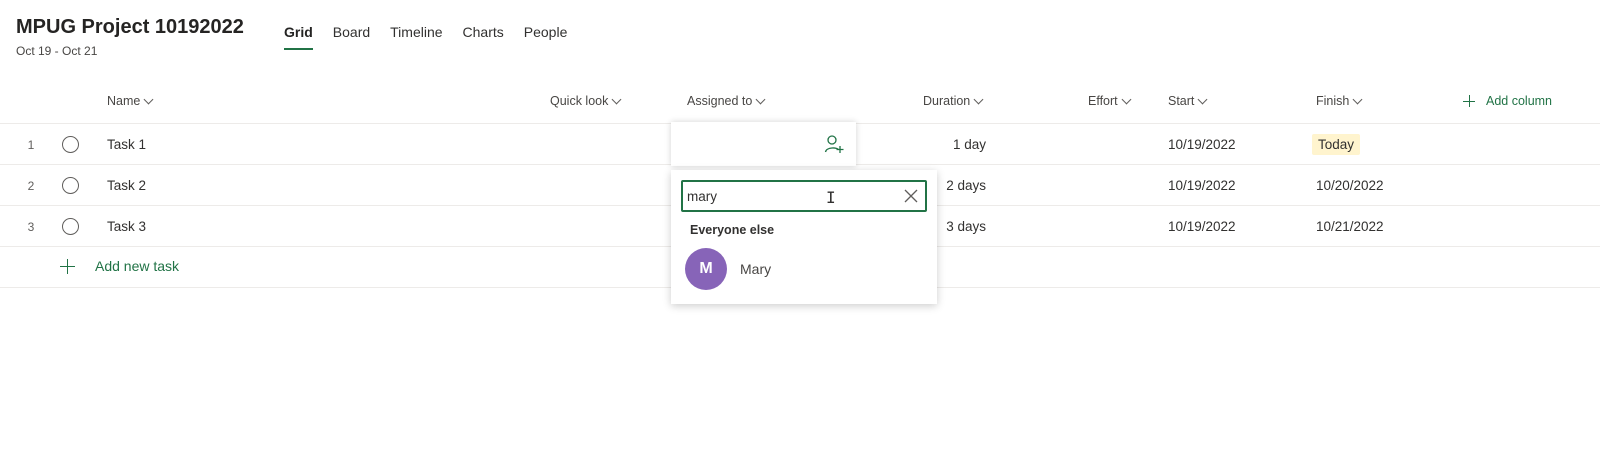 This screenshot has width=1600, height=453. Describe the element at coordinates (928, 144) in the screenshot. I see `task-duration: 1 day` at that location.